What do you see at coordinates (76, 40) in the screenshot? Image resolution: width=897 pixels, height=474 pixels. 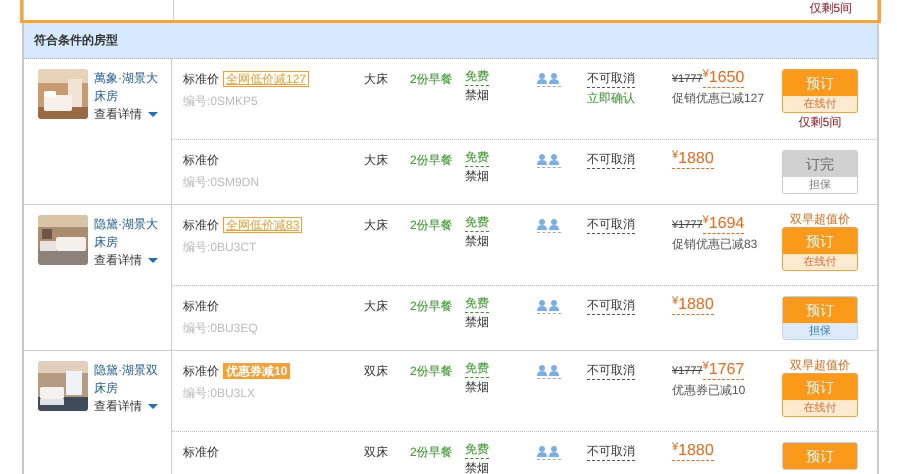 I see `section-title: 符合条件的房型` at bounding box center [76, 40].